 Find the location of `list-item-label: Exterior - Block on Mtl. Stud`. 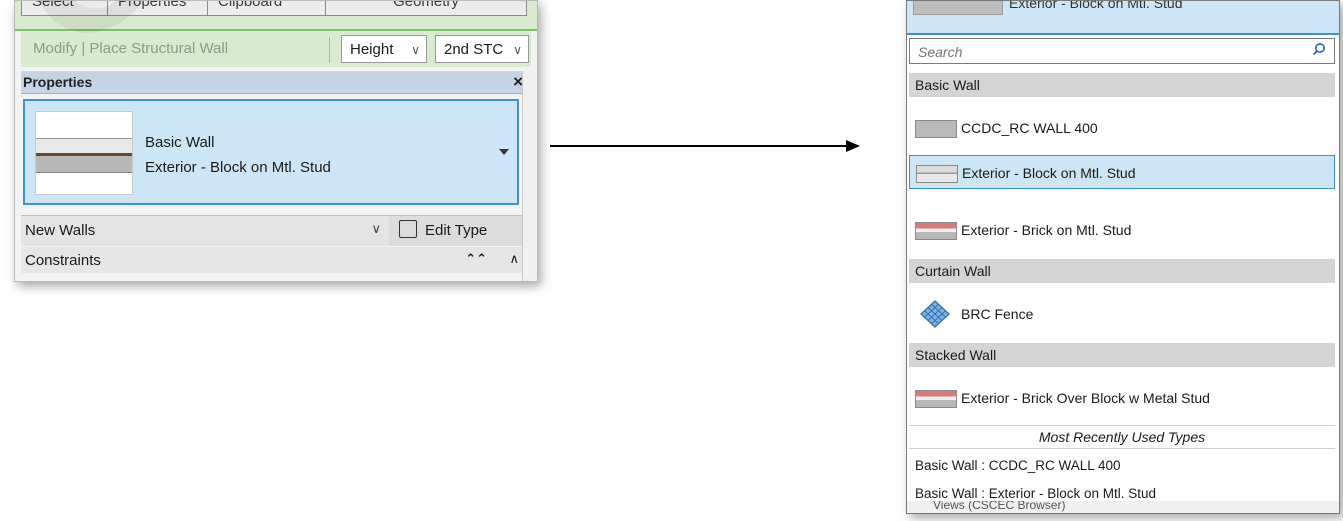

list-item-label: Exterior - Block on Mtl. Stud is located at coordinates (1049, 173).